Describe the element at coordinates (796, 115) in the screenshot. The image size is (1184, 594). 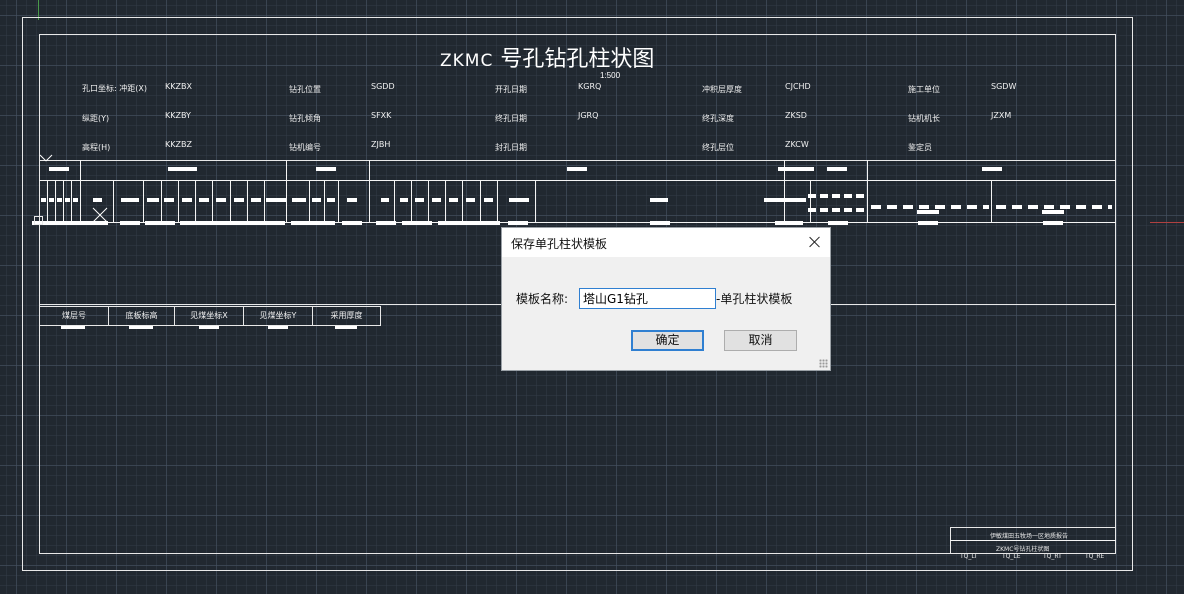
I see `header-field: ZKSD` at that location.